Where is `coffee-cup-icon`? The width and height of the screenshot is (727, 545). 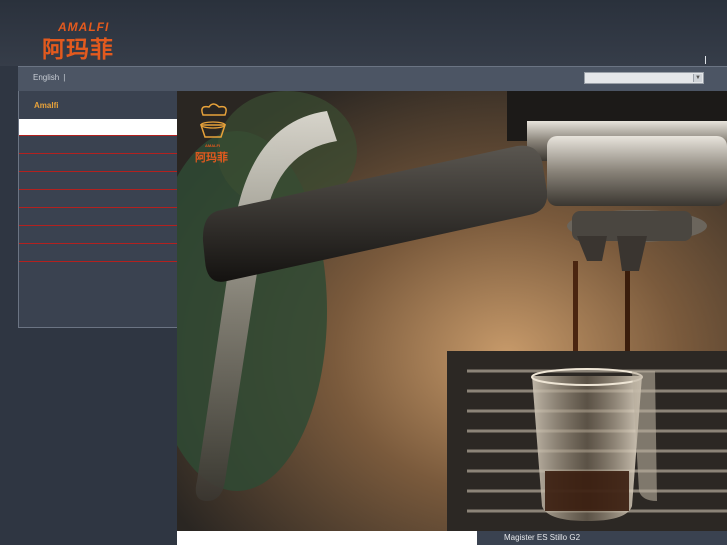 coffee-cup-icon is located at coordinates (213, 120).